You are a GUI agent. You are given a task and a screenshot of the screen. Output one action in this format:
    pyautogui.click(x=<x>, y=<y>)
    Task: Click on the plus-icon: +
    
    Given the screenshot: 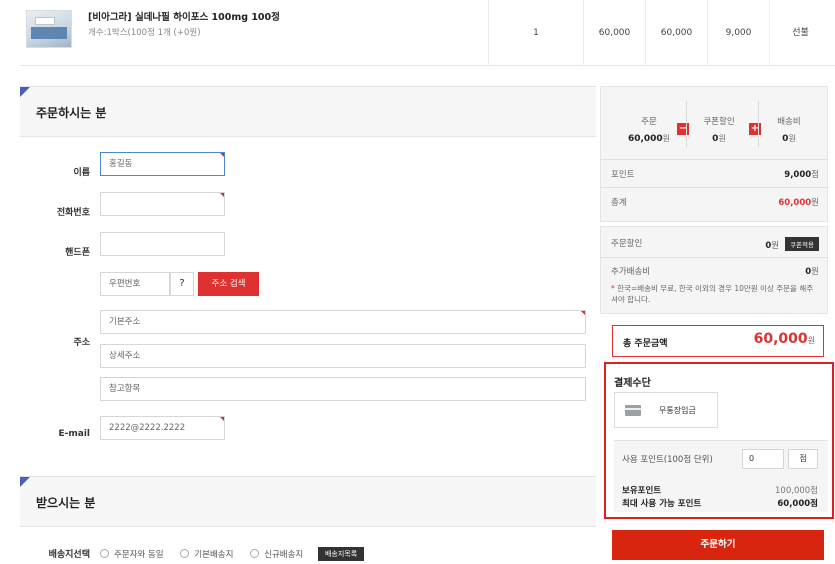 What is the action you would take?
    pyautogui.click(x=755, y=129)
    